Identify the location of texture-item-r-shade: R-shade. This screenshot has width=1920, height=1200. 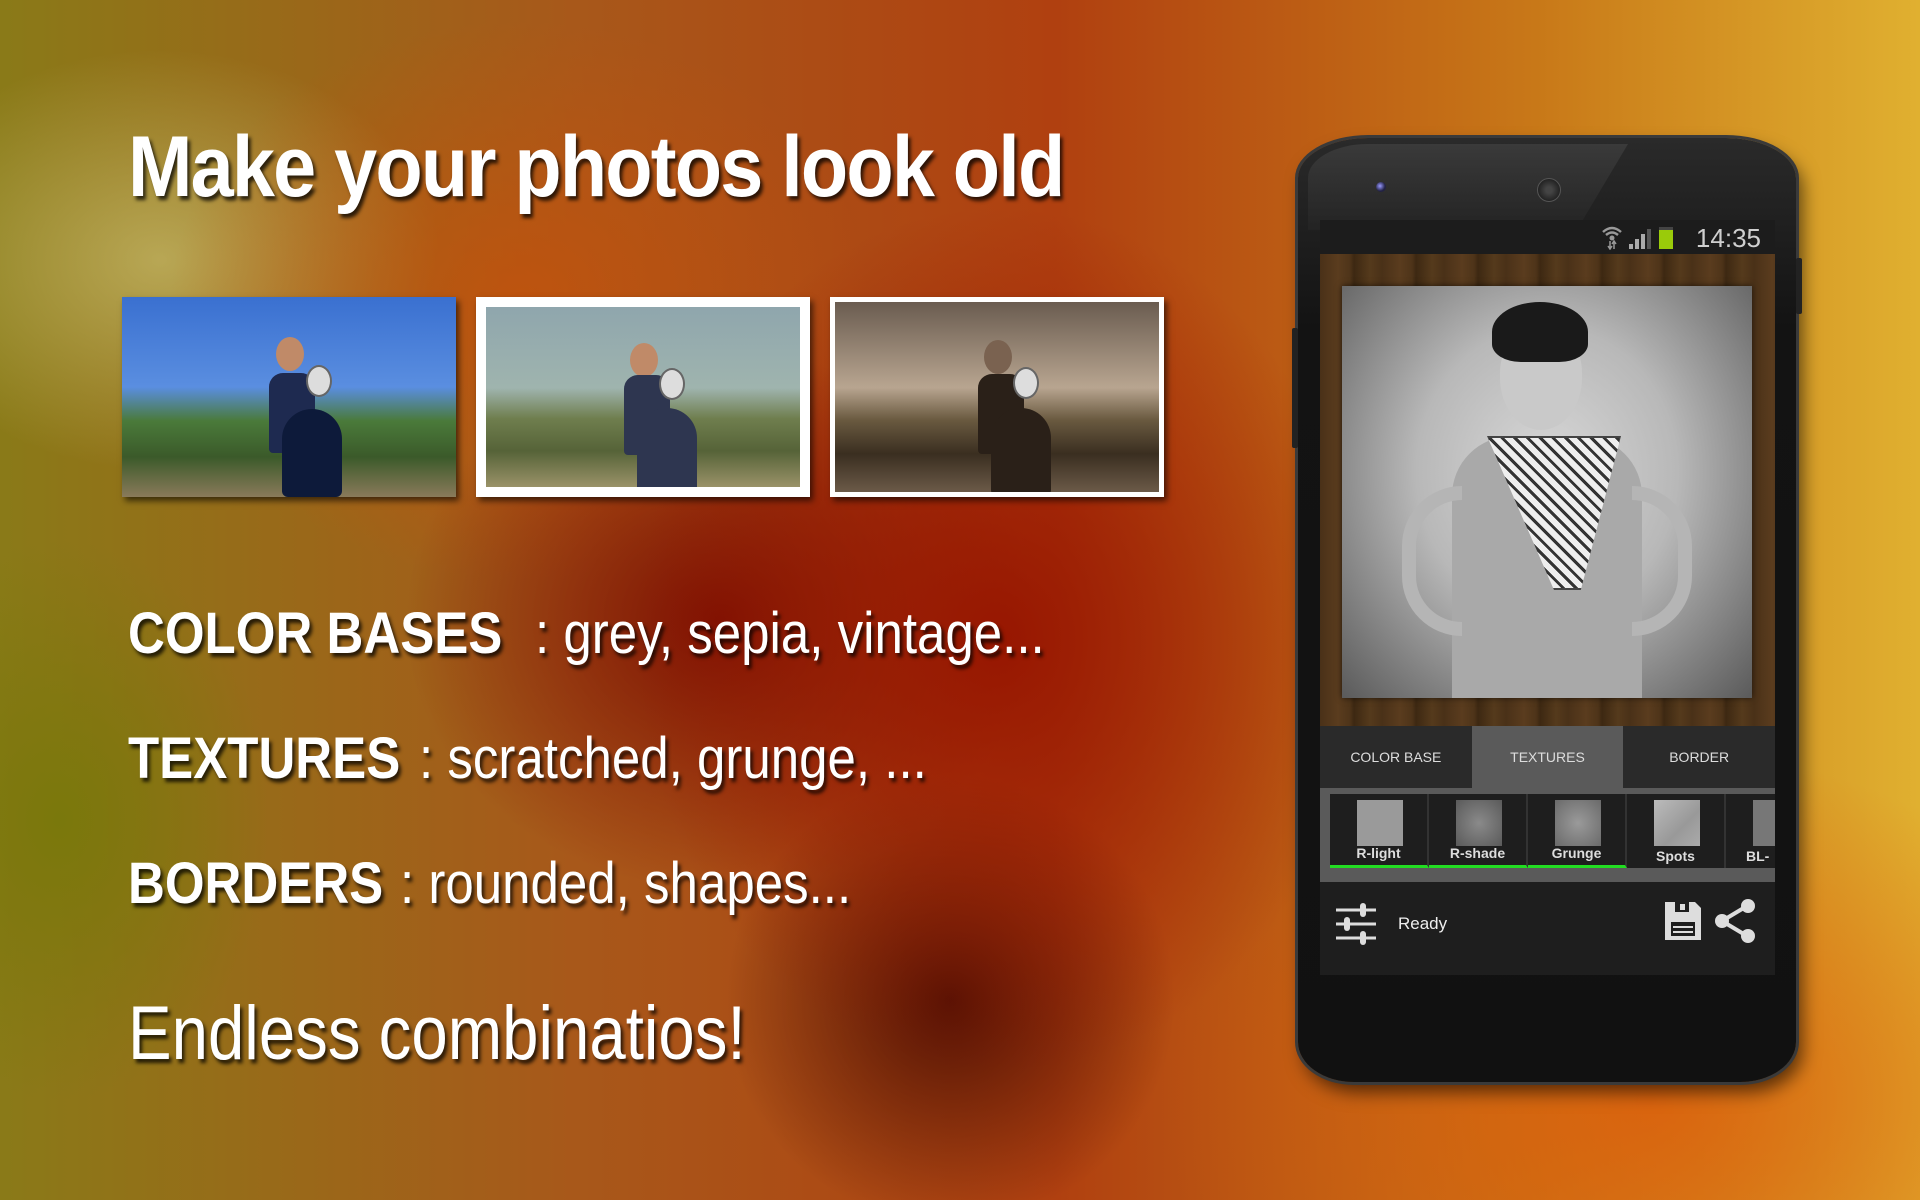
(1478, 831).